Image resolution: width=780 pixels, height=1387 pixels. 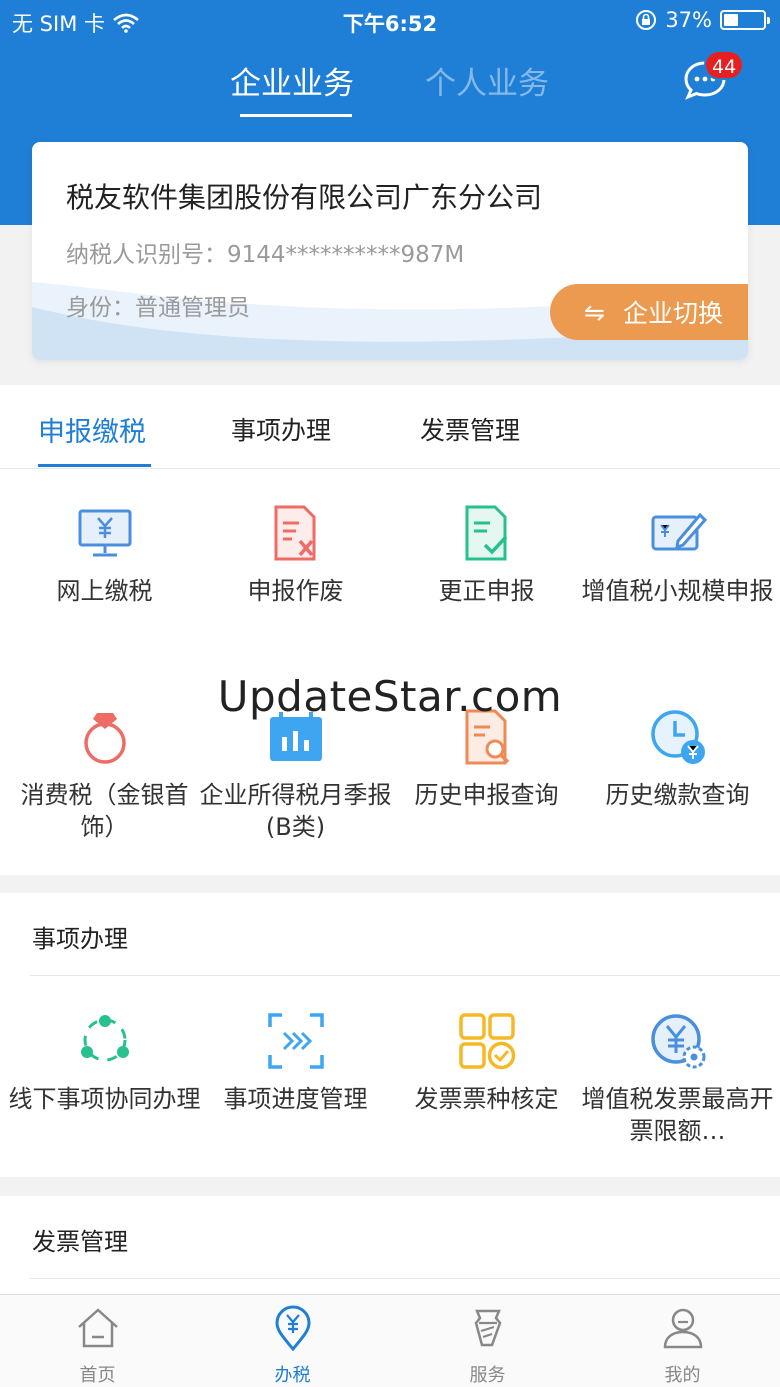 What do you see at coordinates (104, 811) in the screenshot?
I see `grid-item-label: 消费税（金银首饰）` at bounding box center [104, 811].